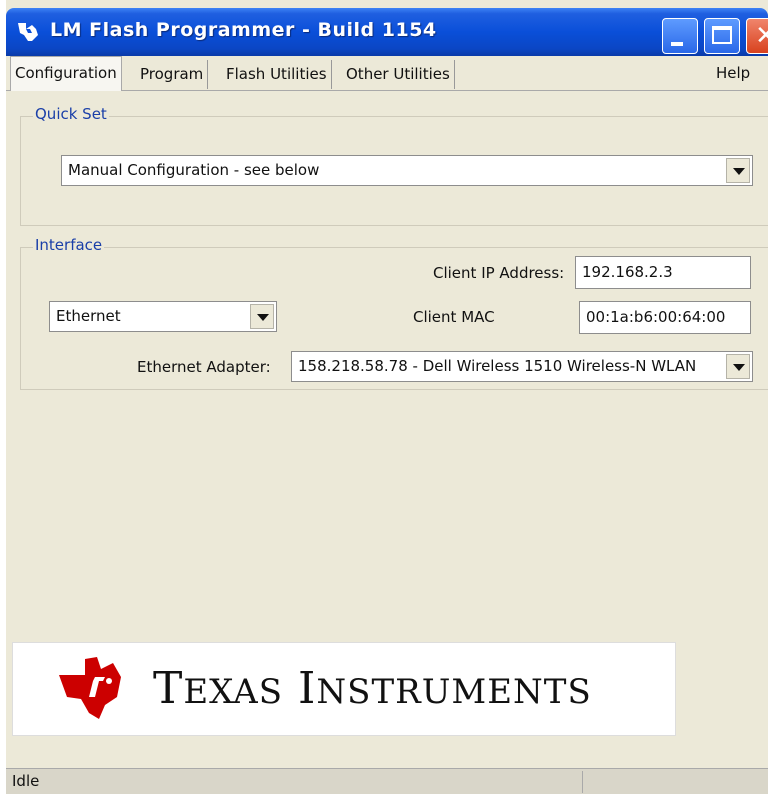 The height and width of the screenshot is (794, 769). Describe the element at coordinates (499, 273) in the screenshot. I see `client-ip-label: Client IP Address:` at that location.